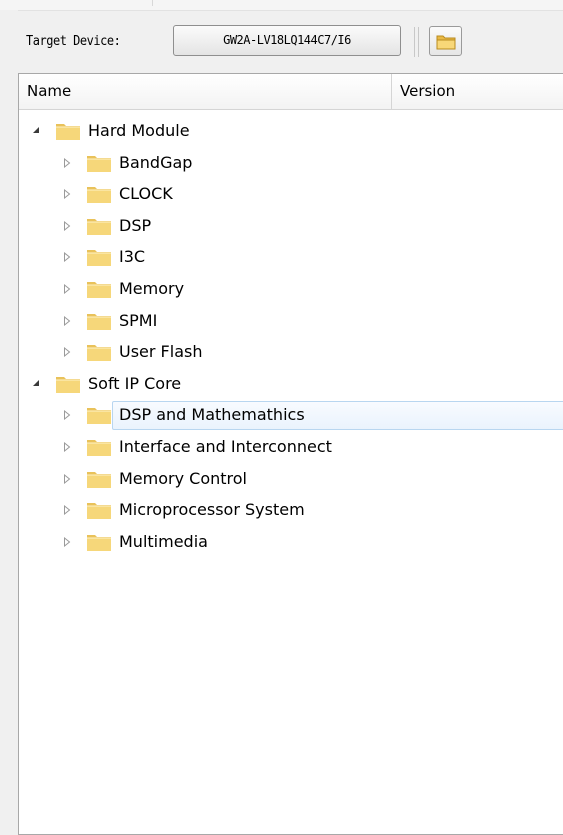 The height and width of the screenshot is (835, 563). I want to click on tree-item-row: Interface and Interconnect, so click(291, 446).